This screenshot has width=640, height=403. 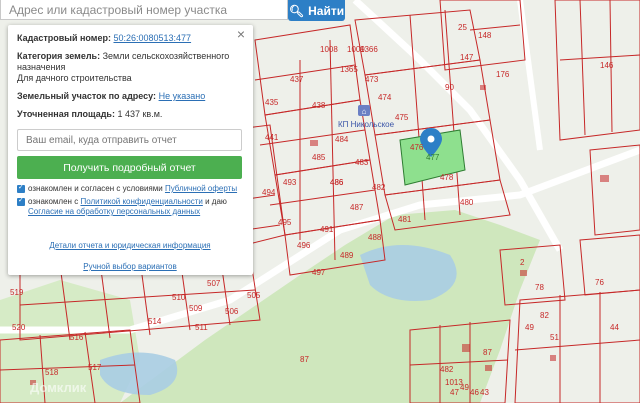 What do you see at coordinates (130, 266) in the screenshot?
I see `manual-selection-link: Ручной выбор вариантов` at bounding box center [130, 266].